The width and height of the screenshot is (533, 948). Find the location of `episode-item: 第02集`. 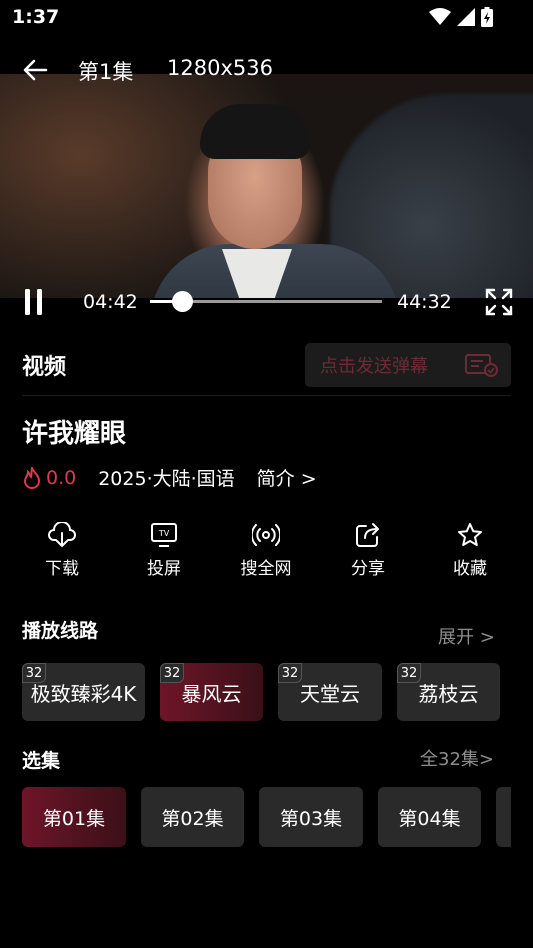

episode-item: 第02集 is located at coordinates (192, 817).